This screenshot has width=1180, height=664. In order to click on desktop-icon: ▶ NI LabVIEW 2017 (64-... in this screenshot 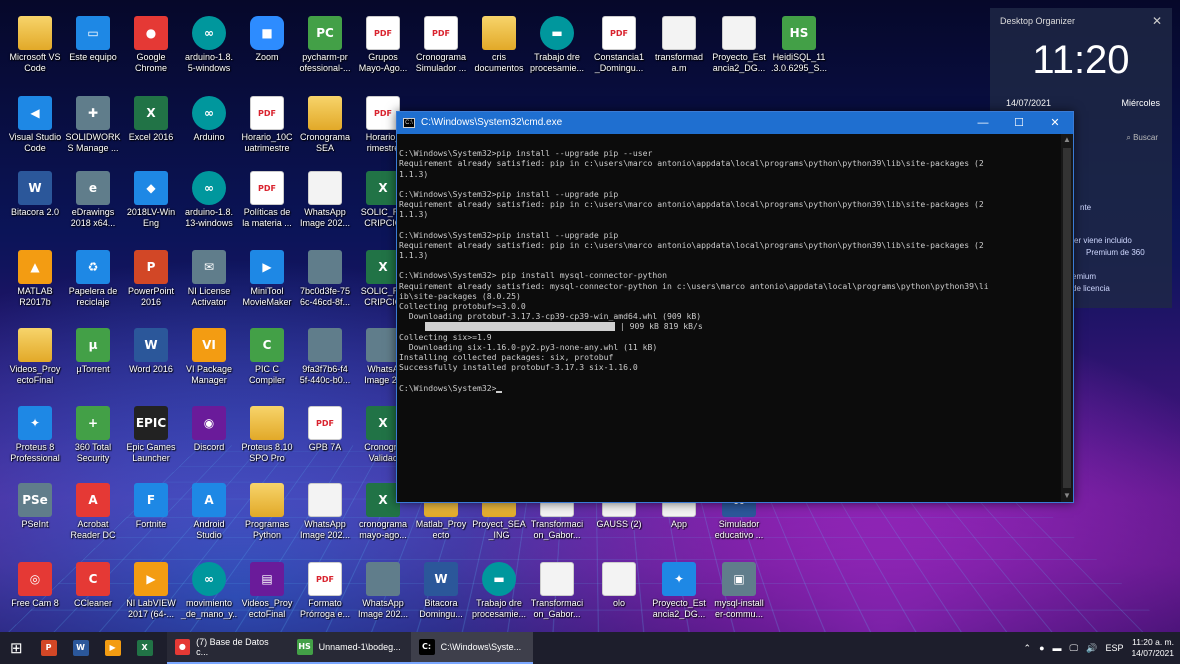, I will do `click(151, 594)`.